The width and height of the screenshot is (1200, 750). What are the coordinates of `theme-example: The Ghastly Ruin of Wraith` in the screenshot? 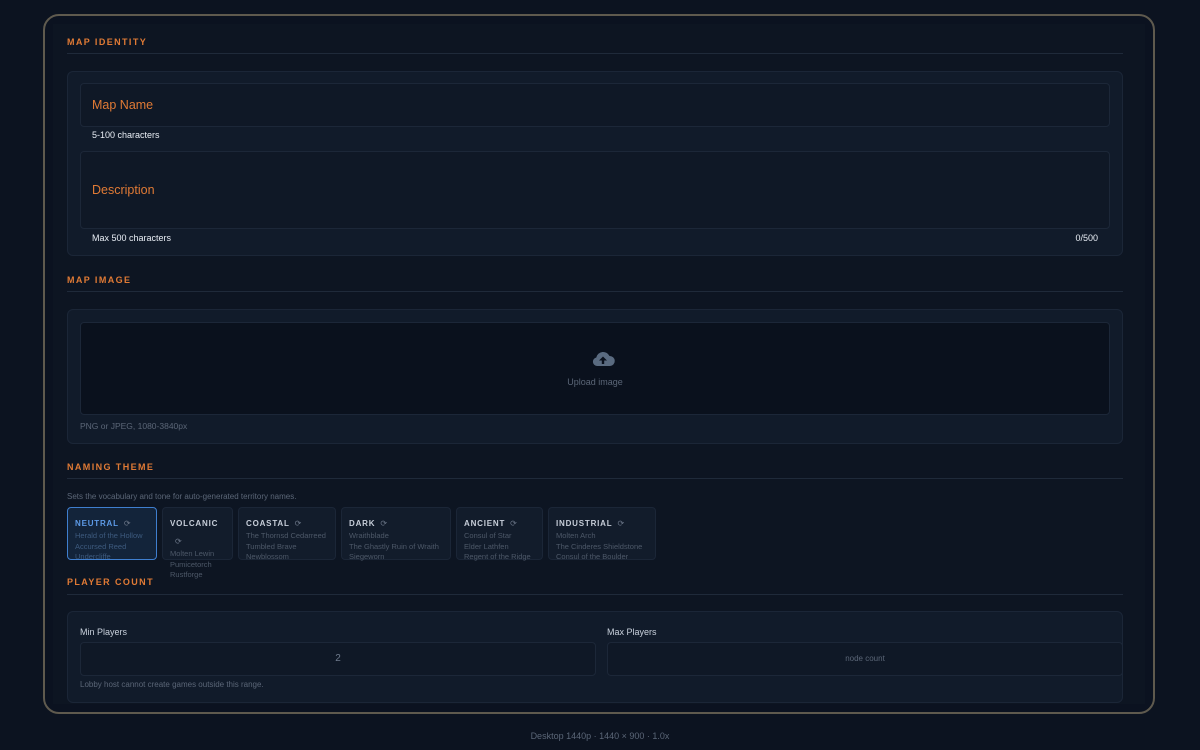 It's located at (394, 546).